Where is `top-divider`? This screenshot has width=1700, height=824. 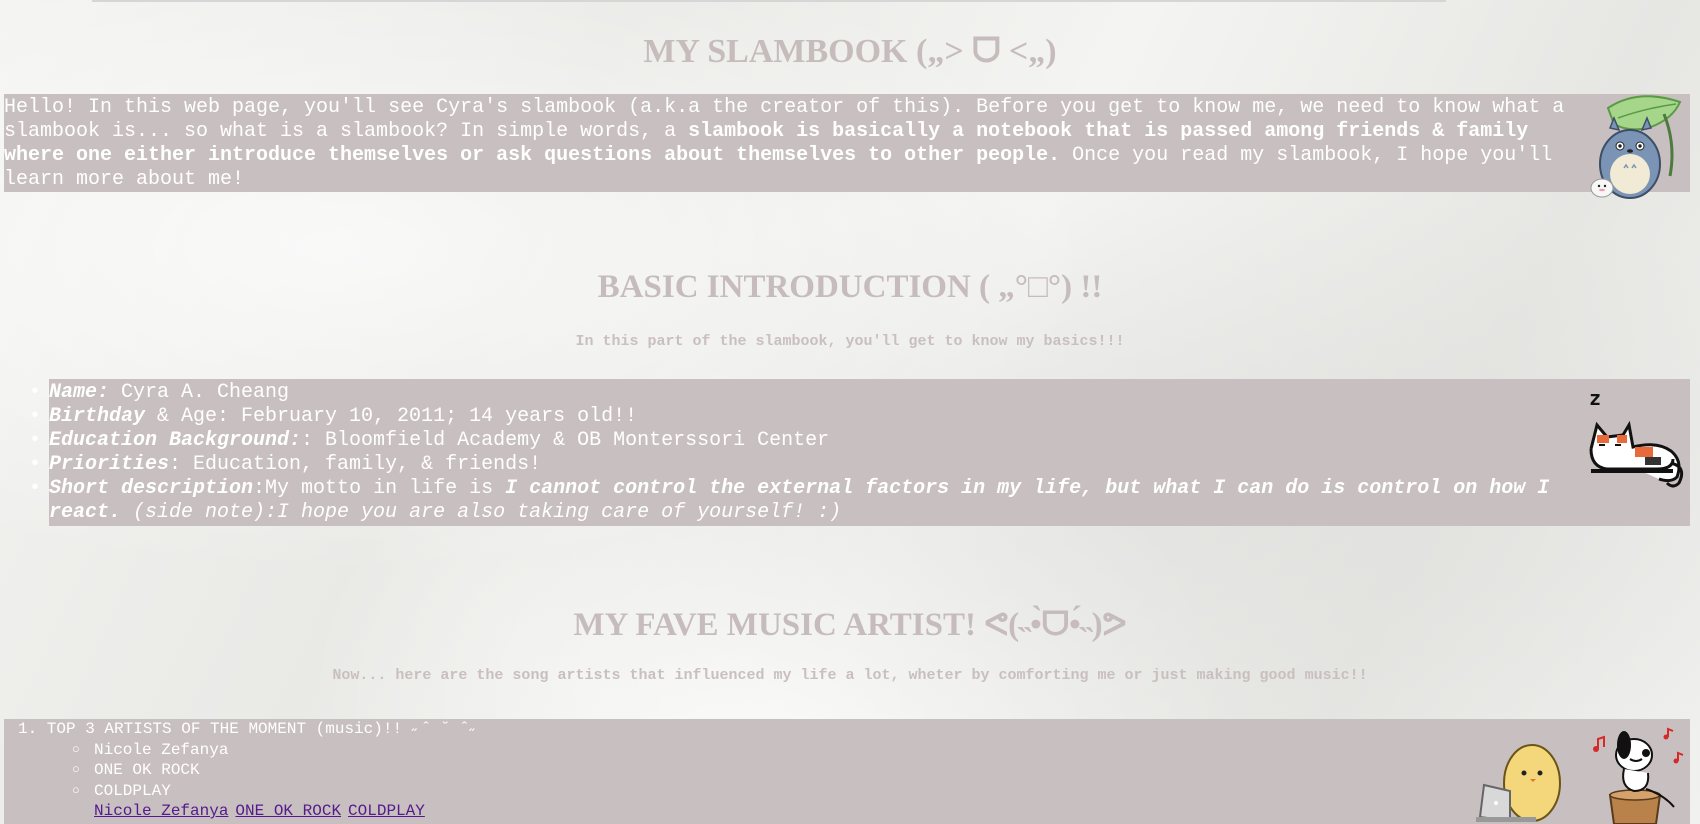
top-divider is located at coordinates (769, 1).